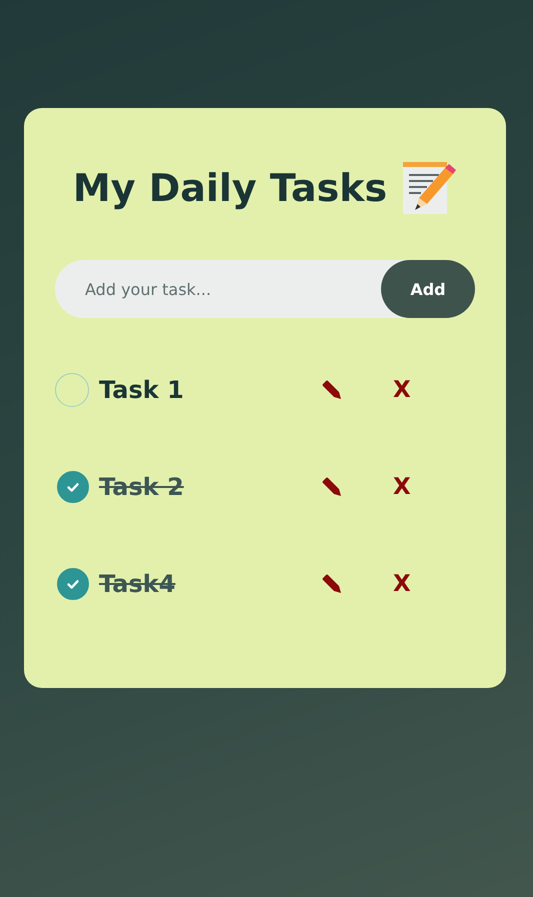 This screenshot has width=533, height=897. I want to click on add-button: Add, so click(428, 289).